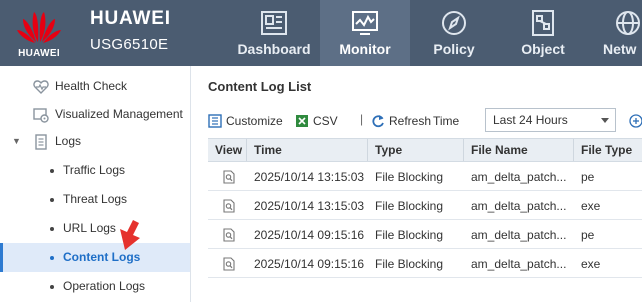 Image resolution: width=642 pixels, height=302 pixels. I want to click on tab-monitor-label: Monitor, so click(365, 49).